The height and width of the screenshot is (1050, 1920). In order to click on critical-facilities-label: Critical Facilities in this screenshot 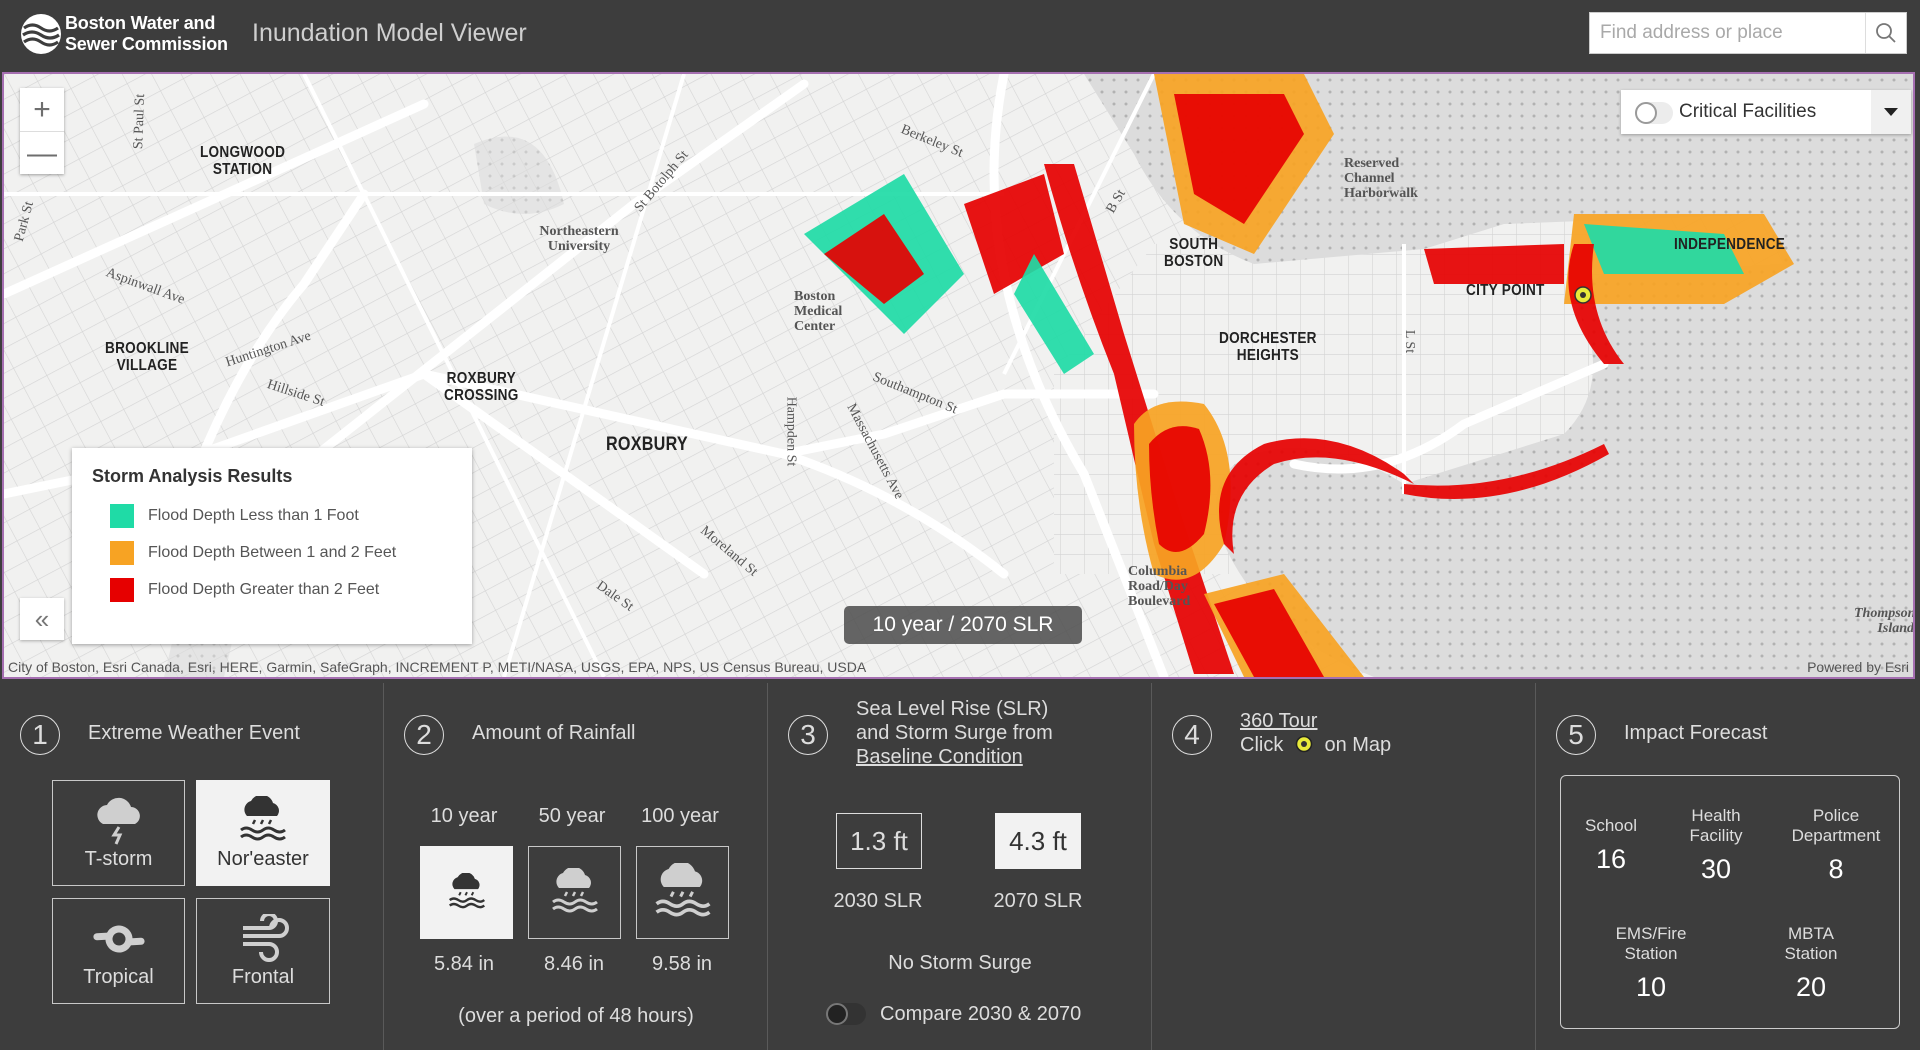, I will do `click(1748, 111)`.